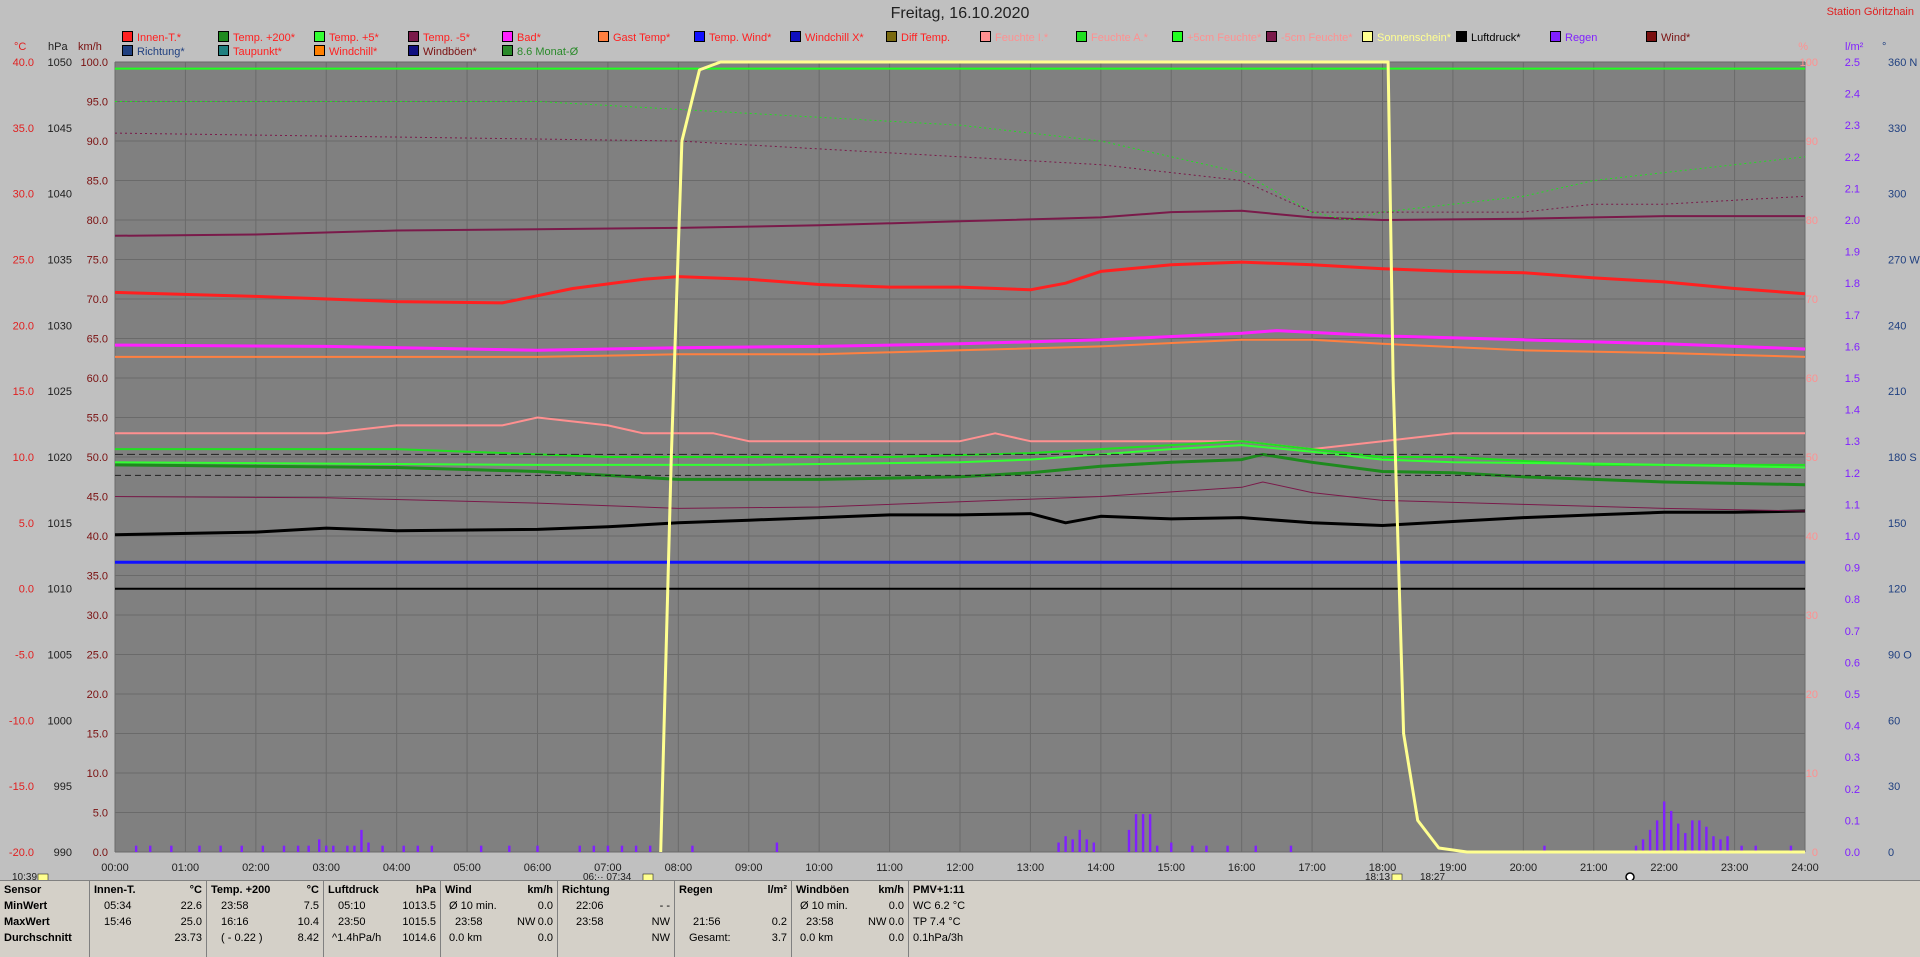 The image size is (1920, 957). I want to click on boeen-head: Windböen, so click(823, 890).